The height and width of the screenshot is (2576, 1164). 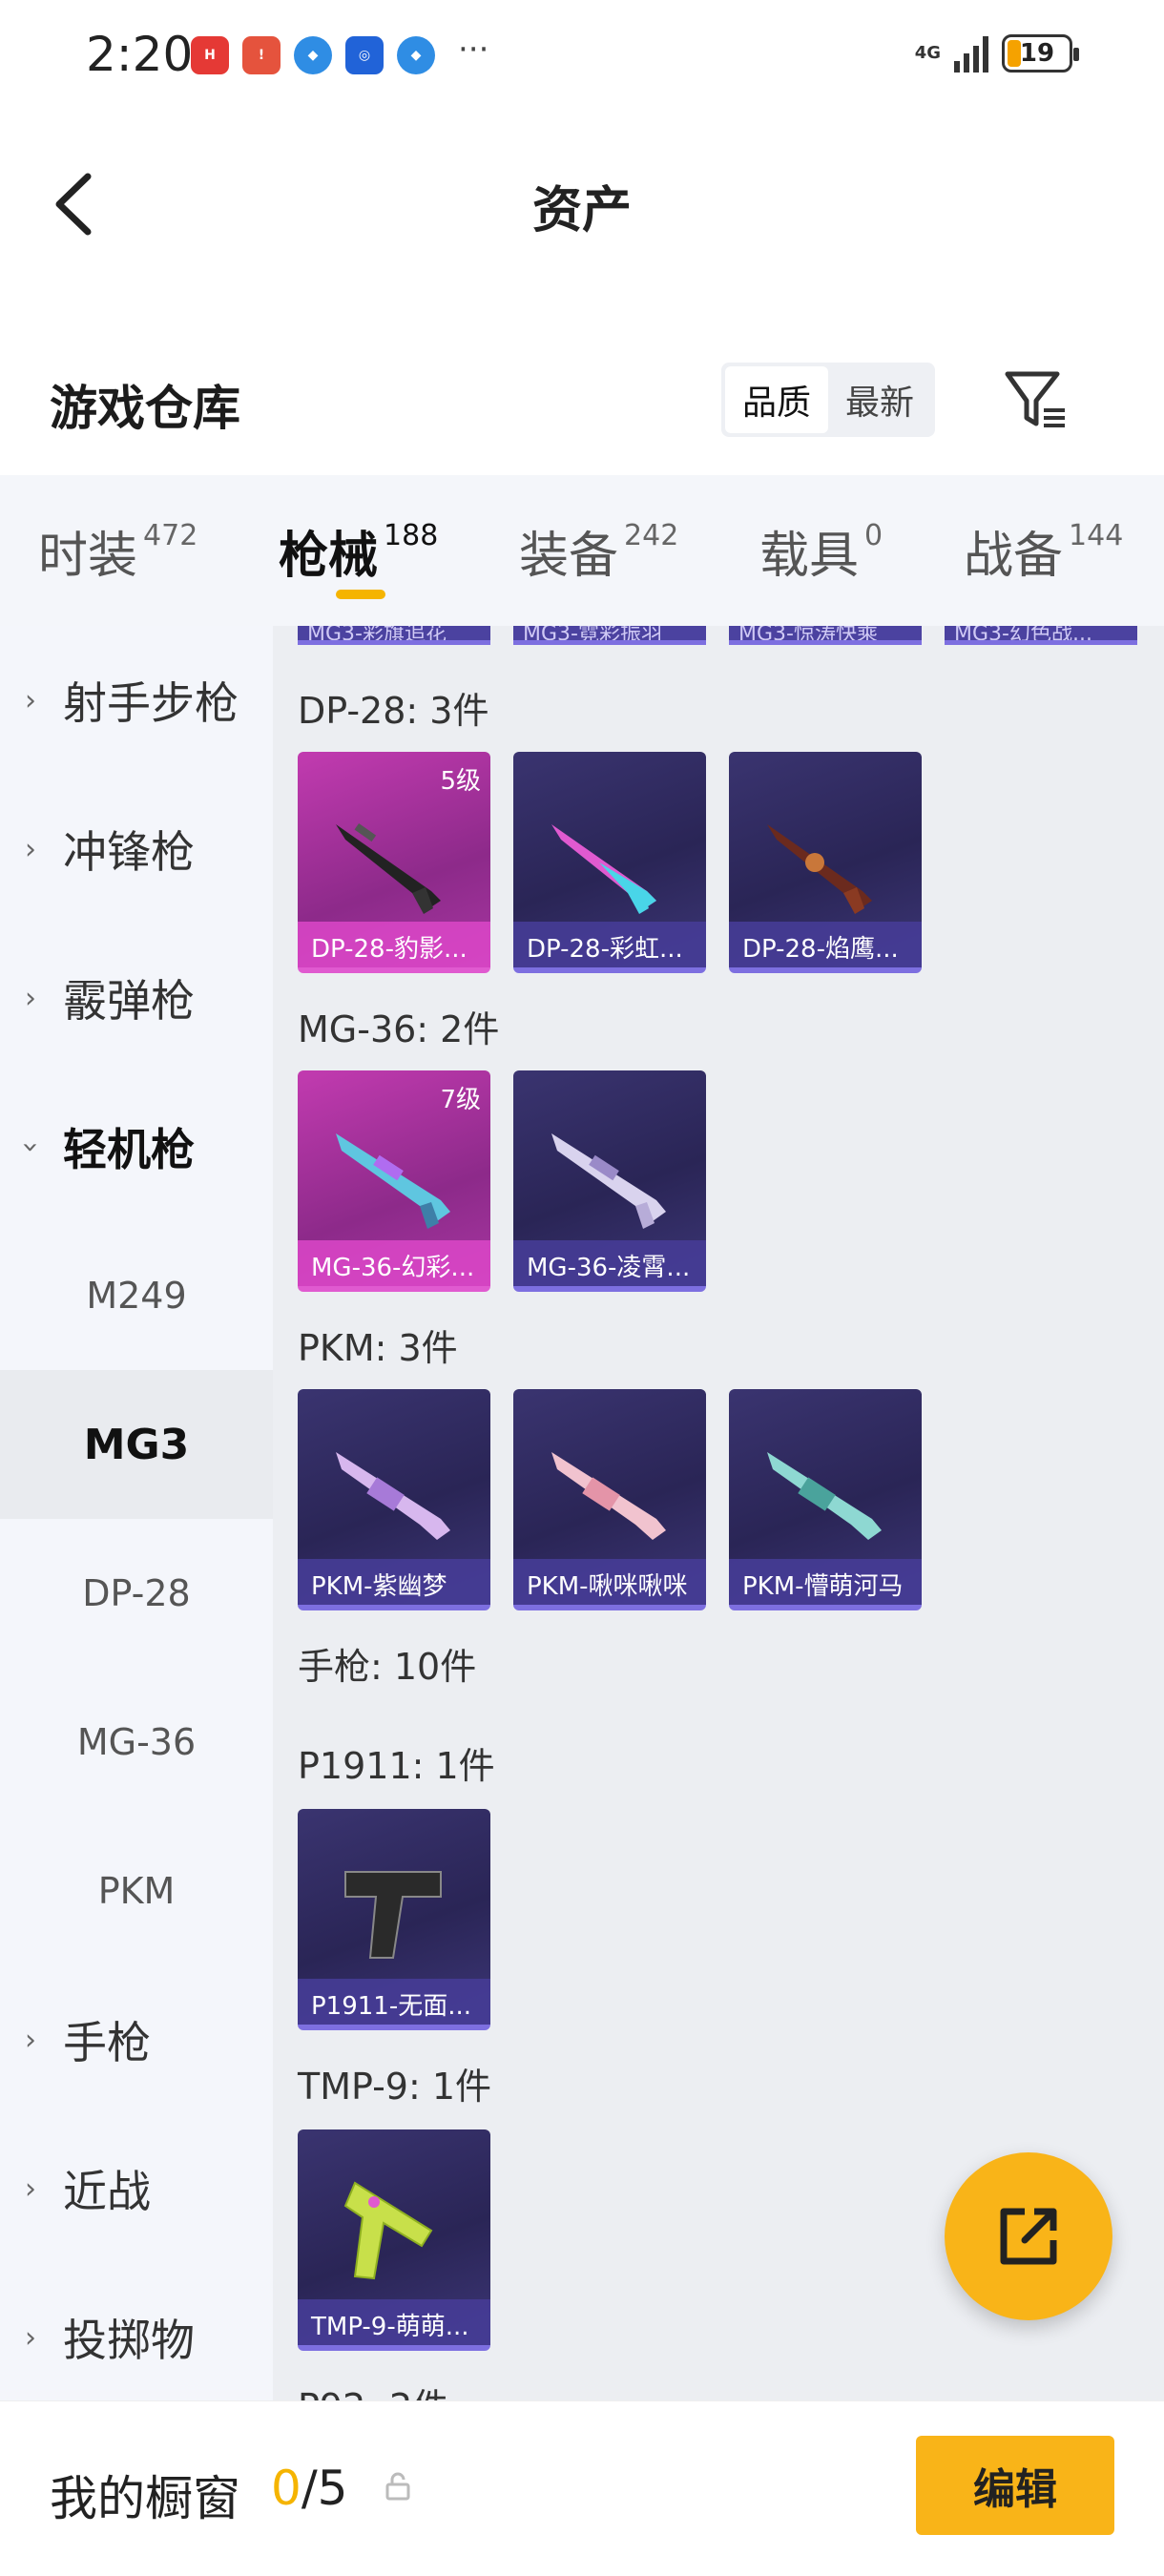 I want to click on warehouse-title: 游戏仓库, so click(x=145, y=408).